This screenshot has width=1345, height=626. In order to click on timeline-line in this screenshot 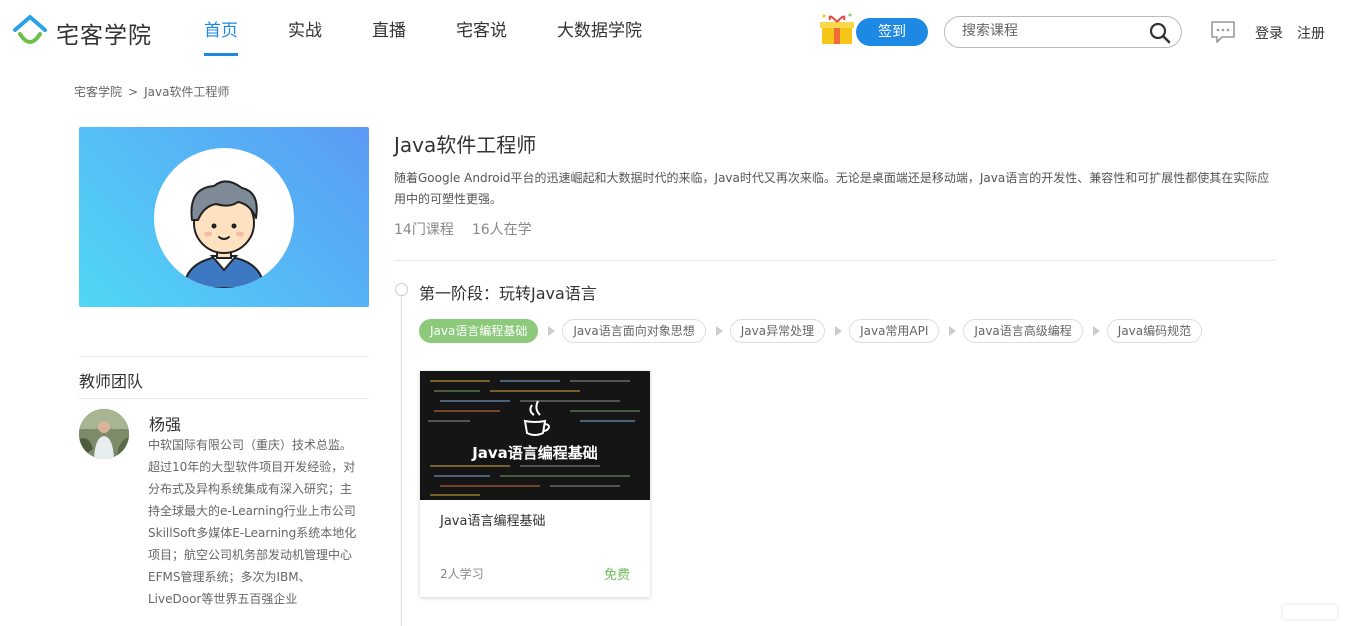, I will do `click(401, 461)`.